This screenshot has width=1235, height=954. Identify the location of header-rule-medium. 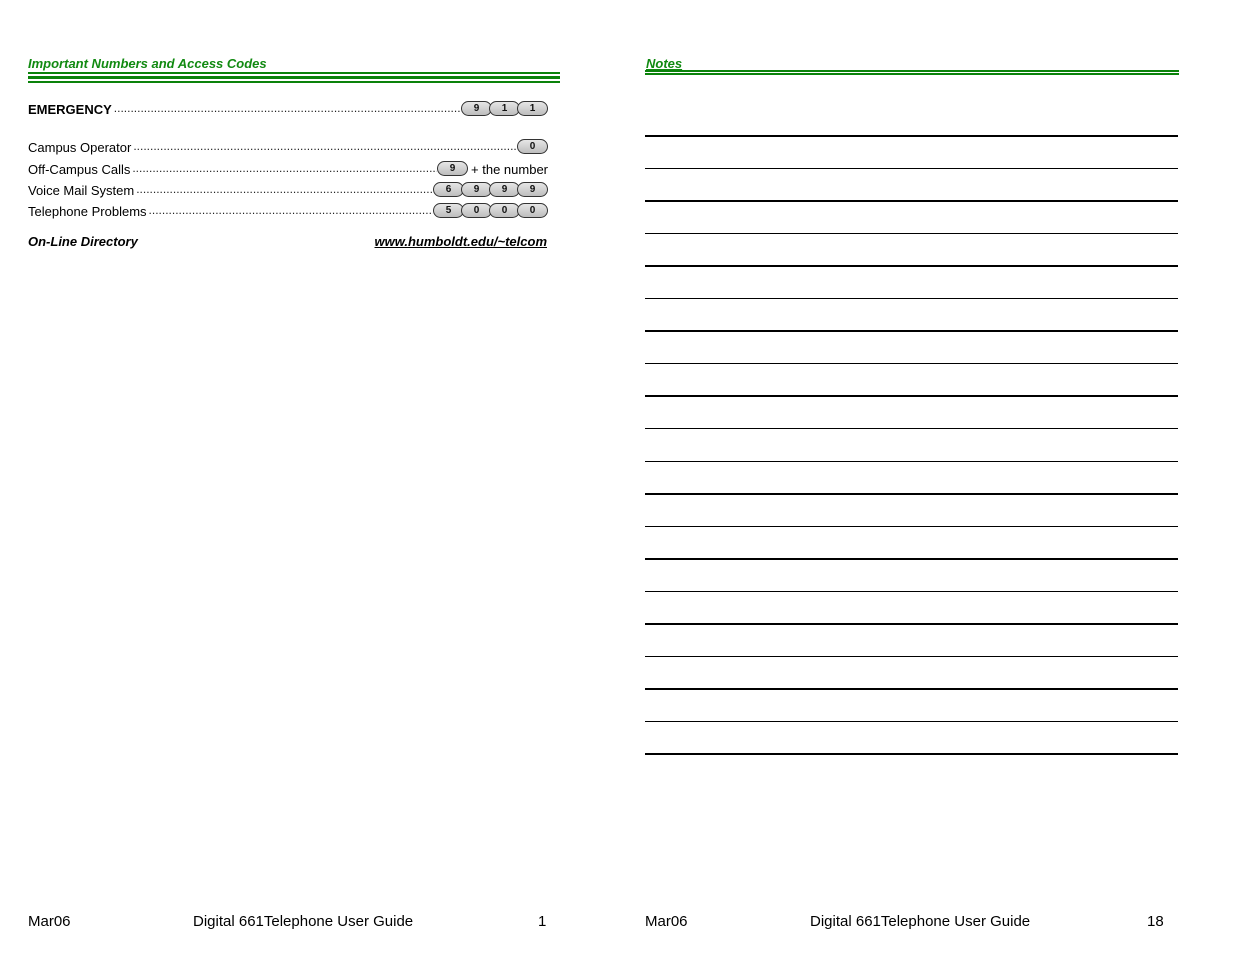
(294, 82).